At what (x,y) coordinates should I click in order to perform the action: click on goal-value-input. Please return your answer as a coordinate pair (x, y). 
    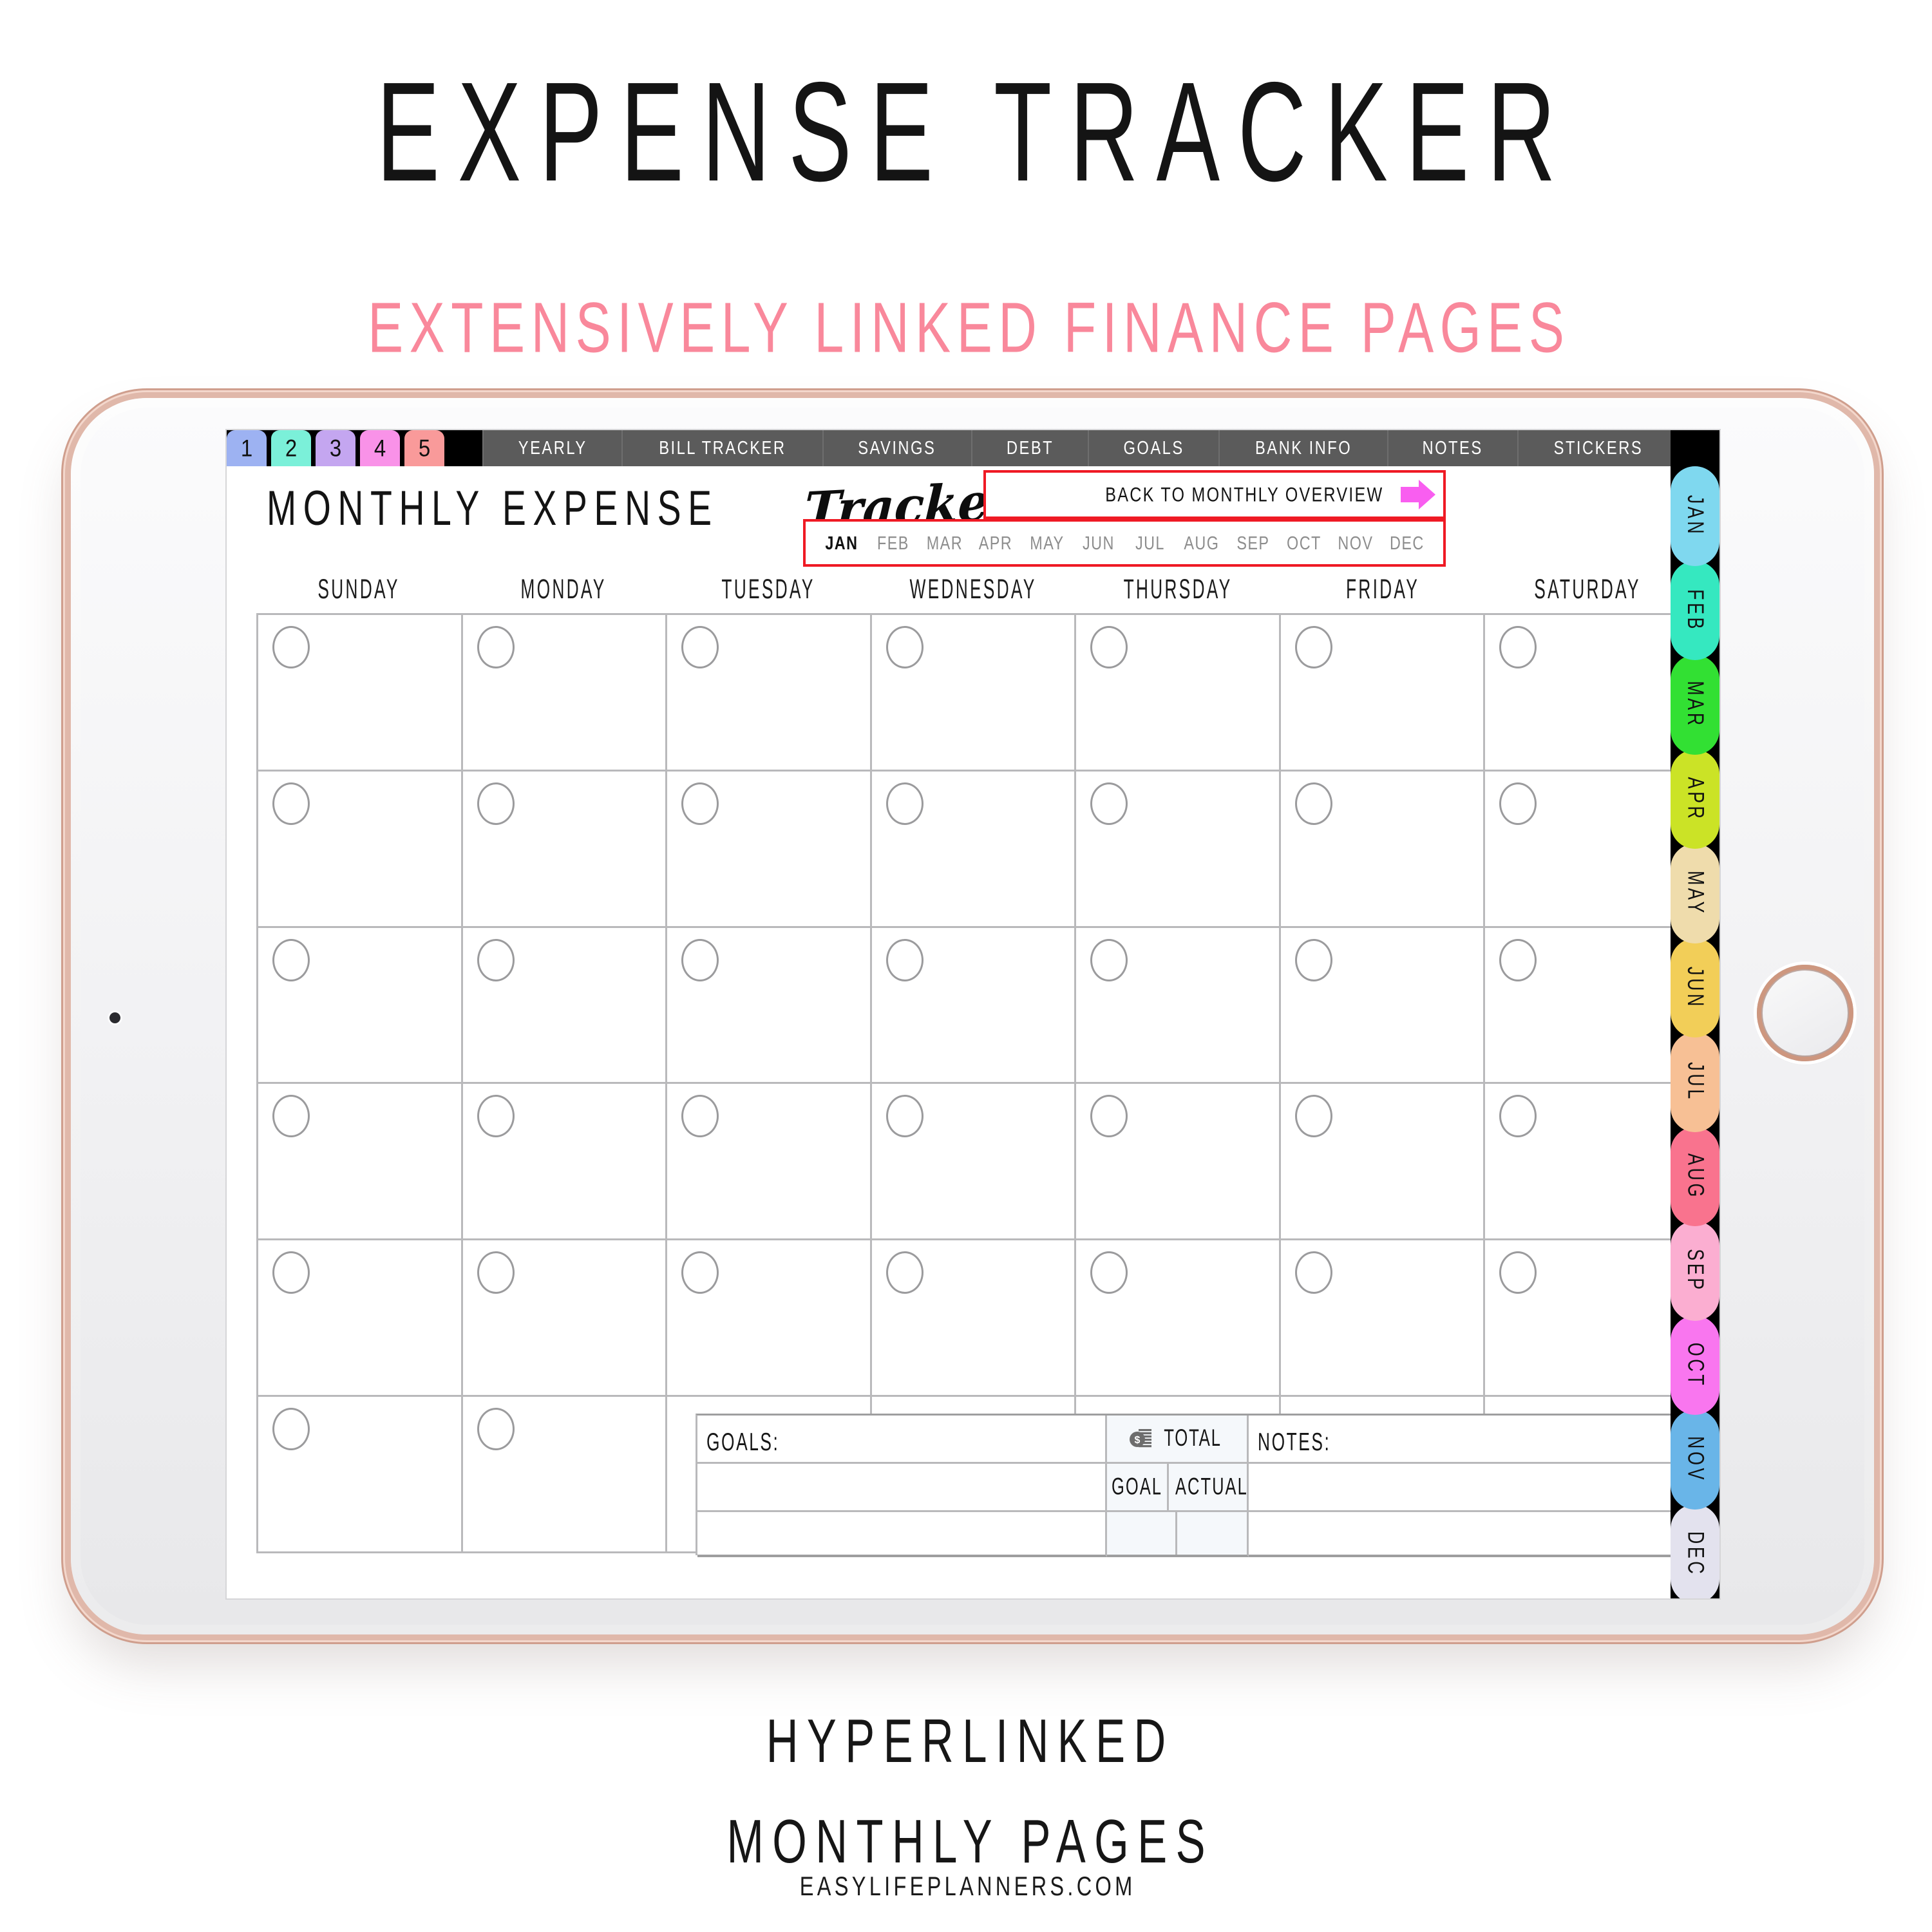
    Looking at the image, I should click on (1142, 1533).